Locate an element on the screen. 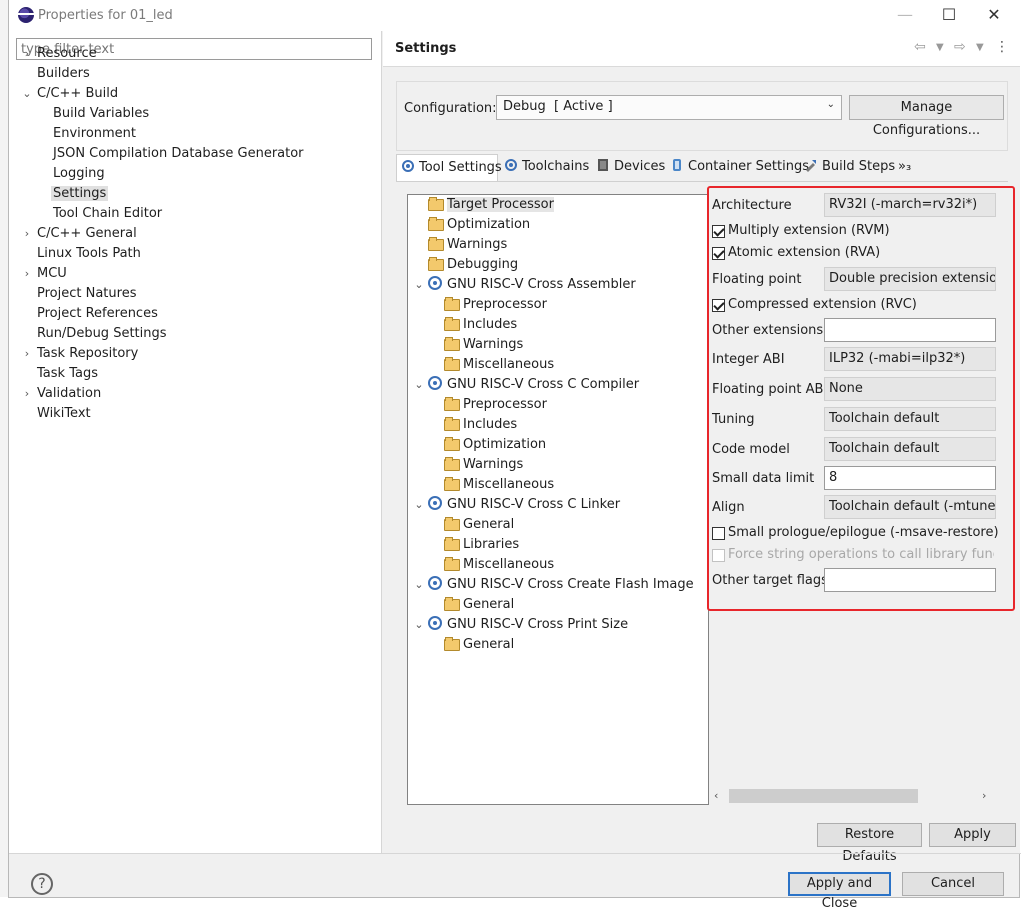  apply-and-close-button: Apply and Close is located at coordinates (839, 891).